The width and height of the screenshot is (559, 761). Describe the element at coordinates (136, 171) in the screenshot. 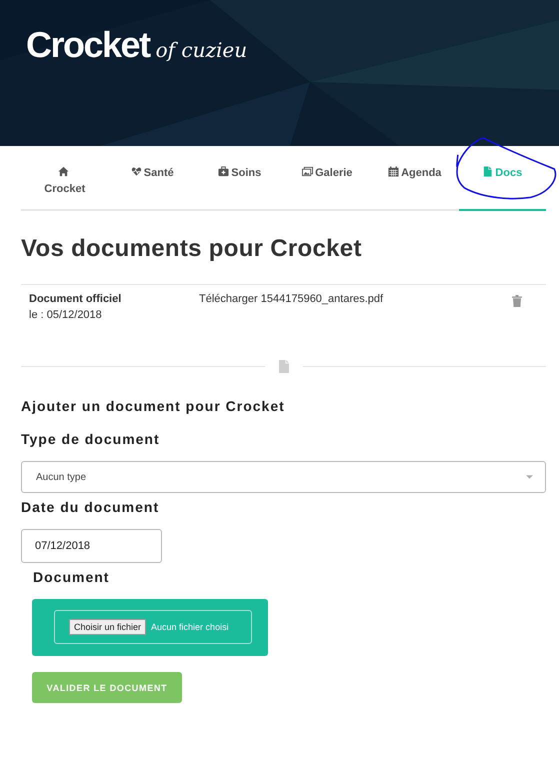

I see `heartbeat-icon` at that location.